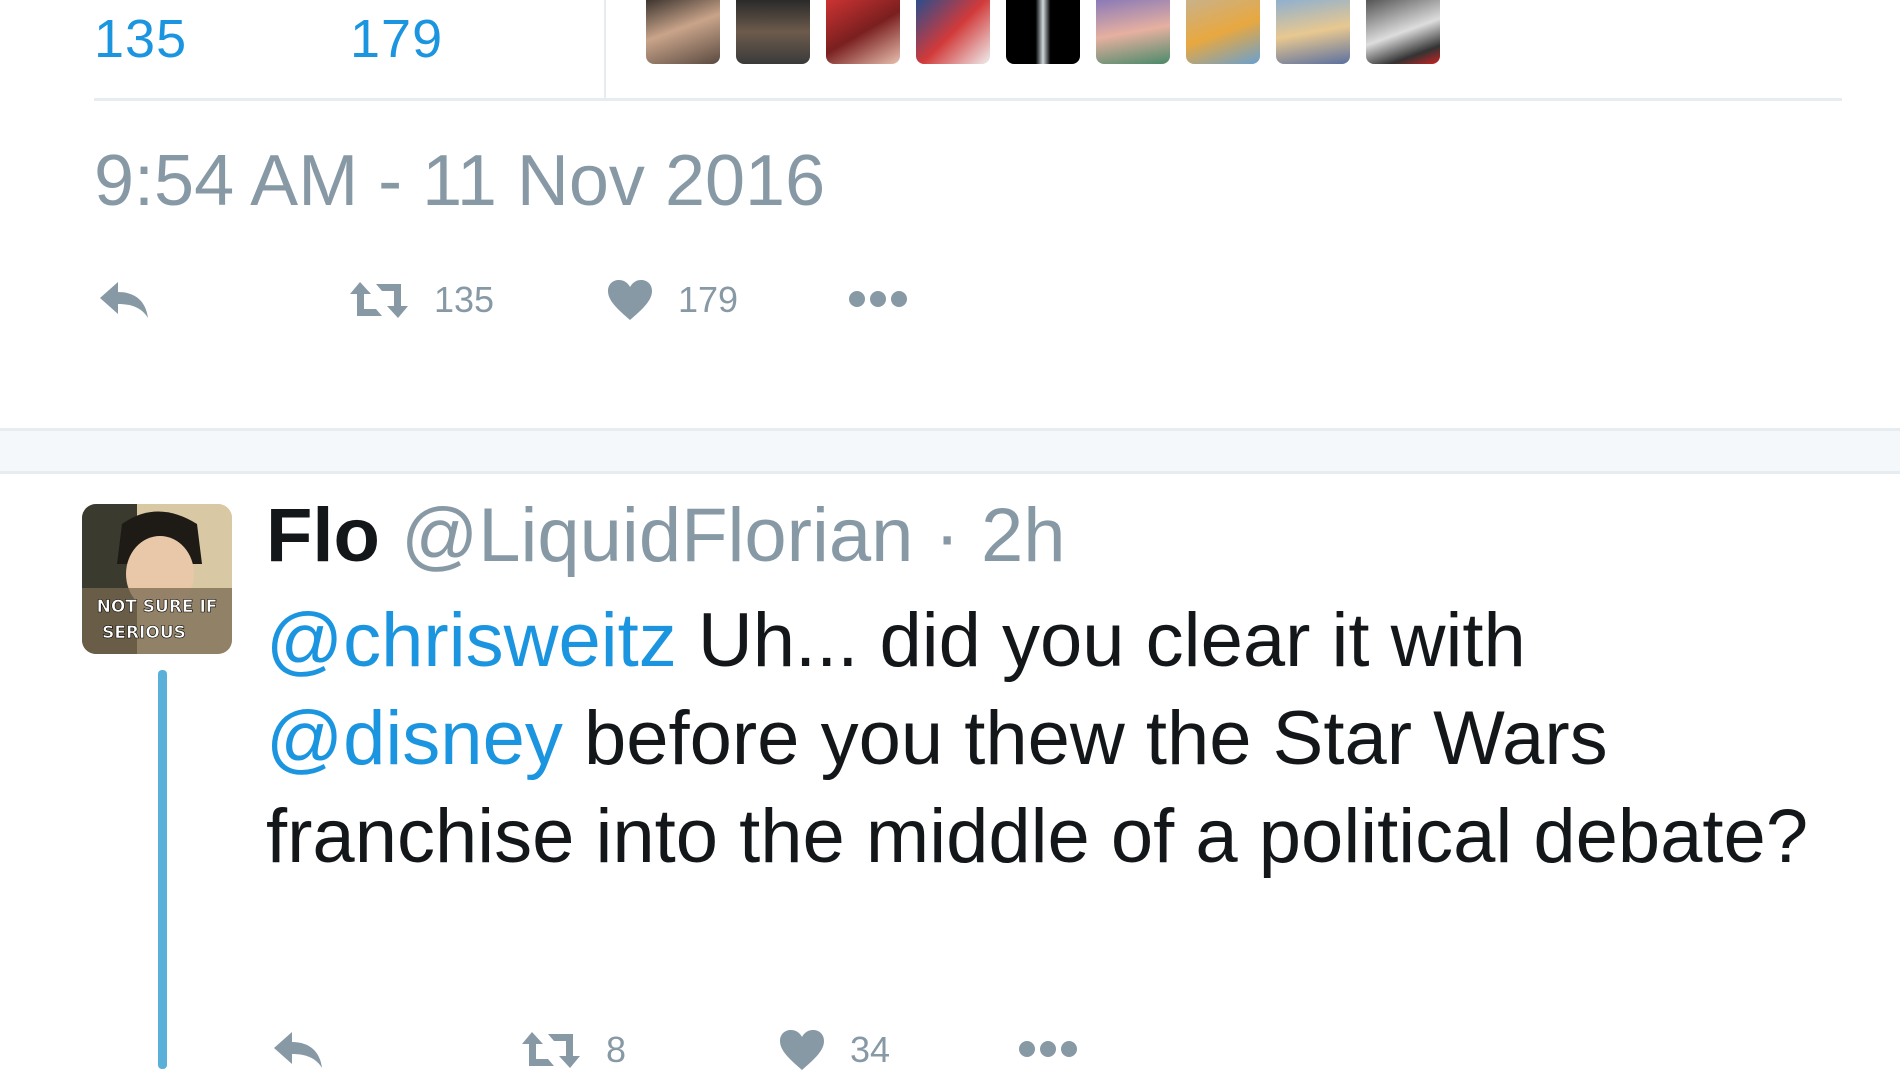 The width and height of the screenshot is (1900, 1080). What do you see at coordinates (672, 300) in the screenshot?
I see `like-button: 179` at bounding box center [672, 300].